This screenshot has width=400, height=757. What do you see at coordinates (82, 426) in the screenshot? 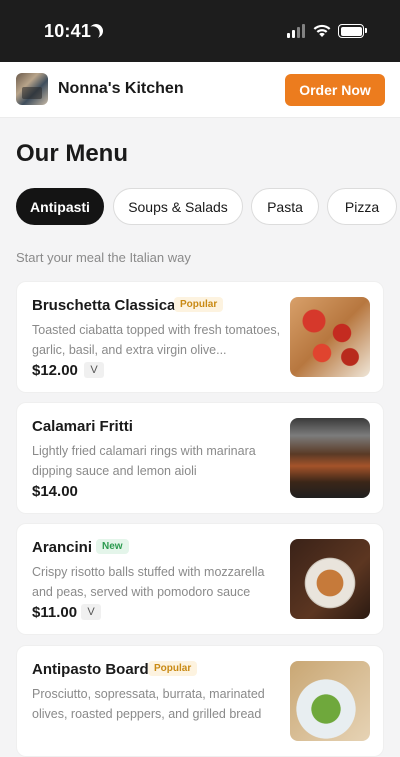
I see `menu-item-name: Calamari Fritti` at bounding box center [82, 426].